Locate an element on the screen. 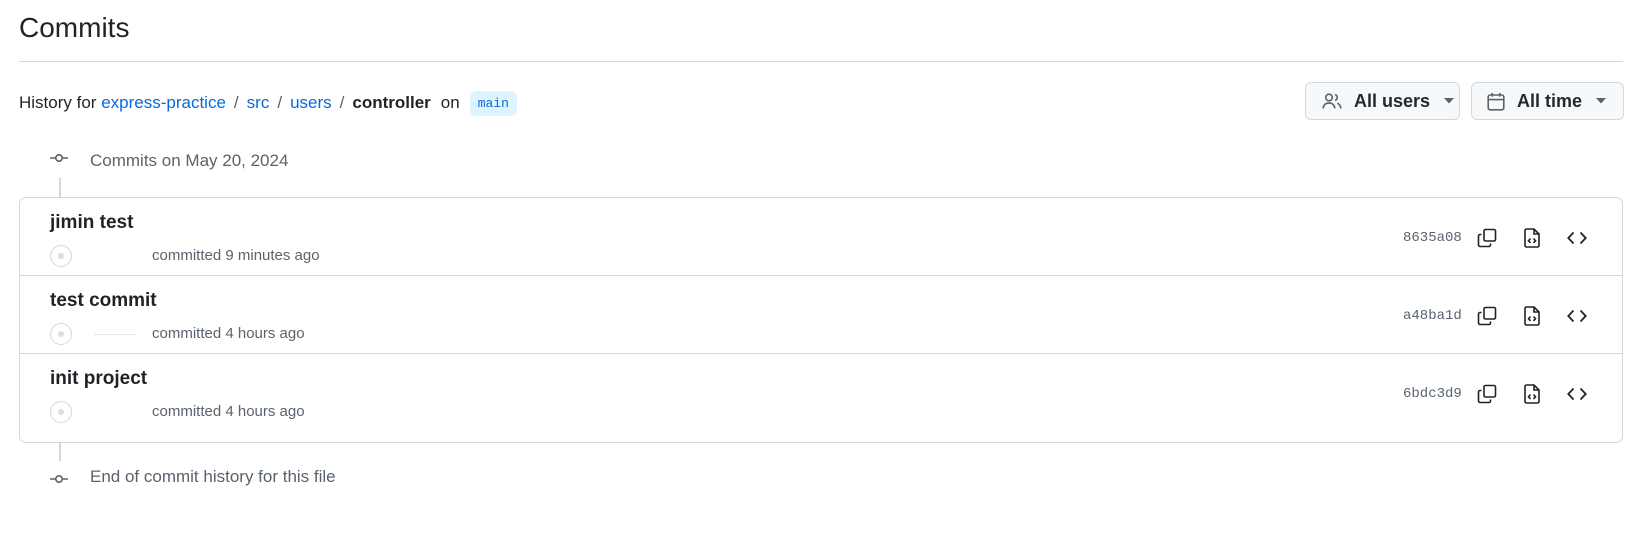 The height and width of the screenshot is (534, 1647). author-name-placeholder is located at coordinates (115, 335).